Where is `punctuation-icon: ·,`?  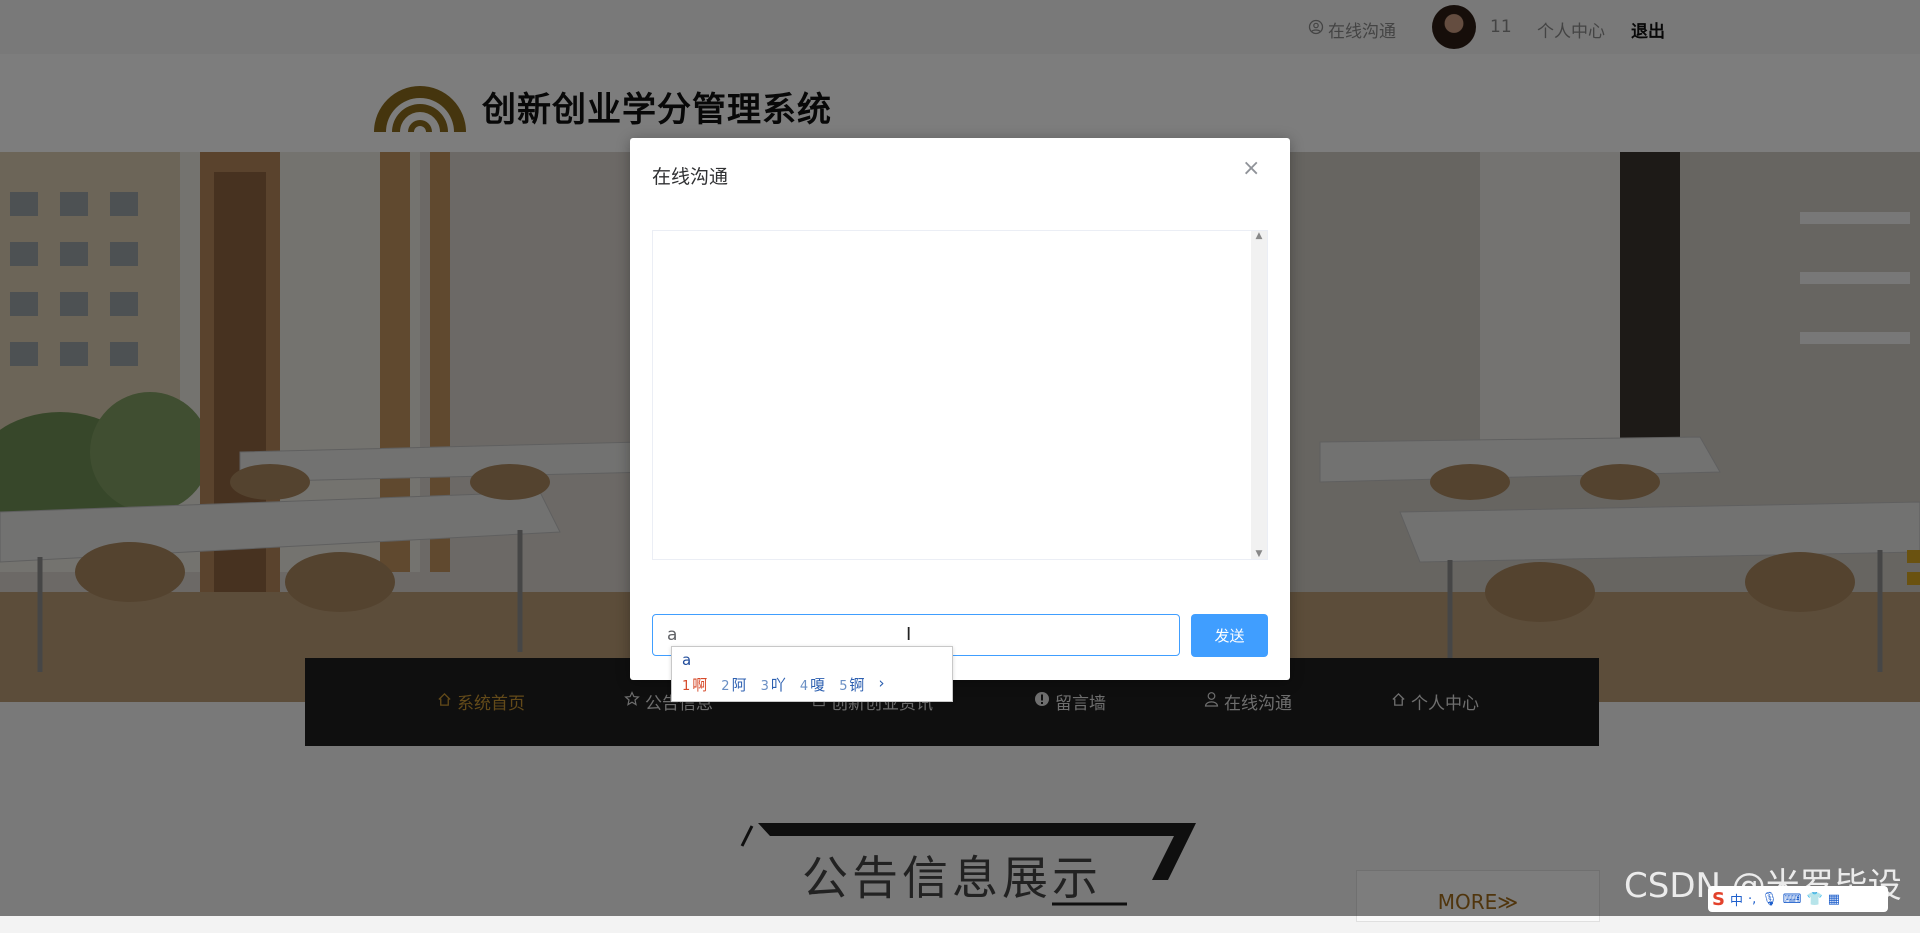 punctuation-icon: ·, is located at coordinates (1752, 899).